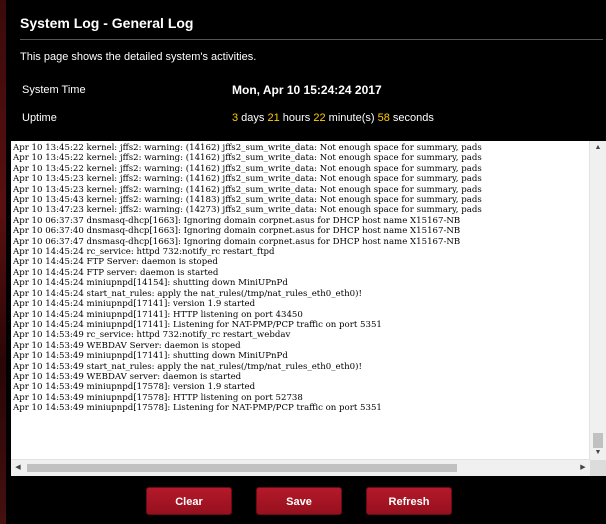 This screenshot has width=606, height=524. Describe the element at coordinates (383, 118) in the screenshot. I see `uptime-seconds: 58` at that location.